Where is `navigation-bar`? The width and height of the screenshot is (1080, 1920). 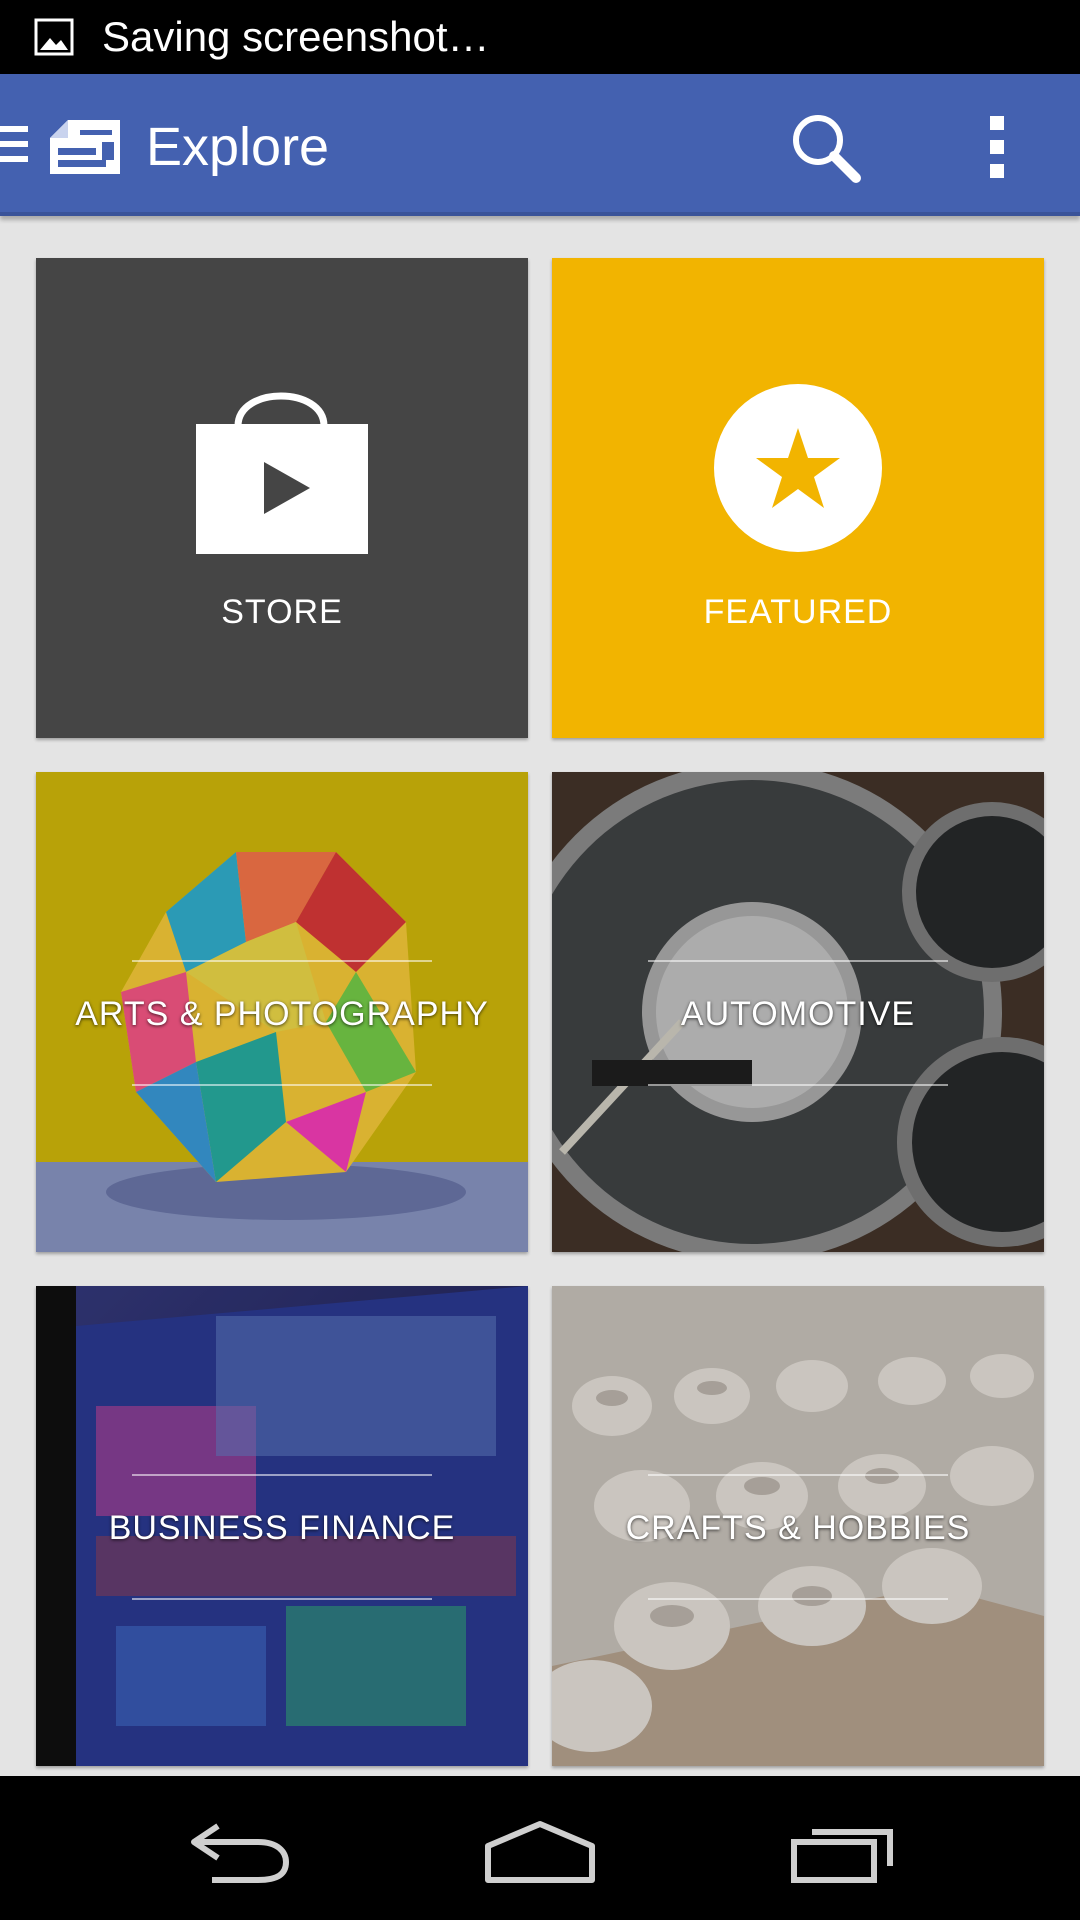 navigation-bar is located at coordinates (540, 1848).